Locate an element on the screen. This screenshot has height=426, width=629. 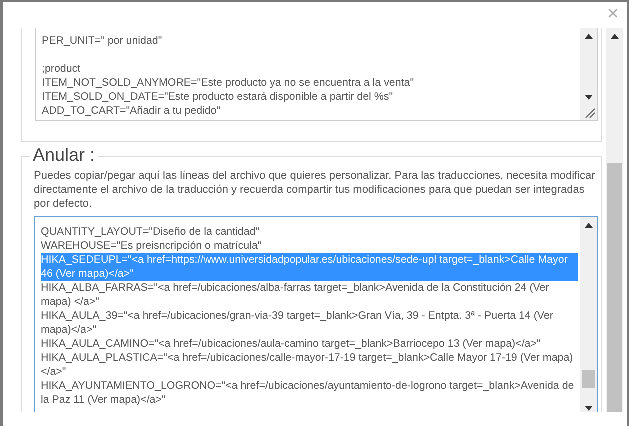
code-line: QUANTITY_LAYOUT="Diseño de la cantidad" is located at coordinates (150, 232).